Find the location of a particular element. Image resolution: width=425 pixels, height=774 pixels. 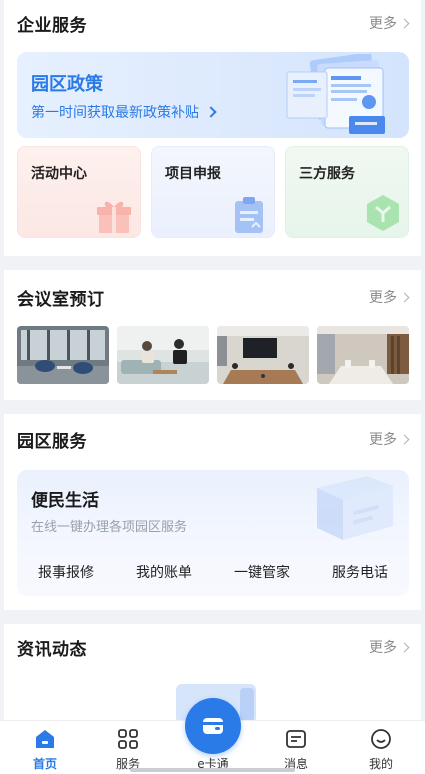

my-bill-button: 我的账单 is located at coordinates (164, 572).